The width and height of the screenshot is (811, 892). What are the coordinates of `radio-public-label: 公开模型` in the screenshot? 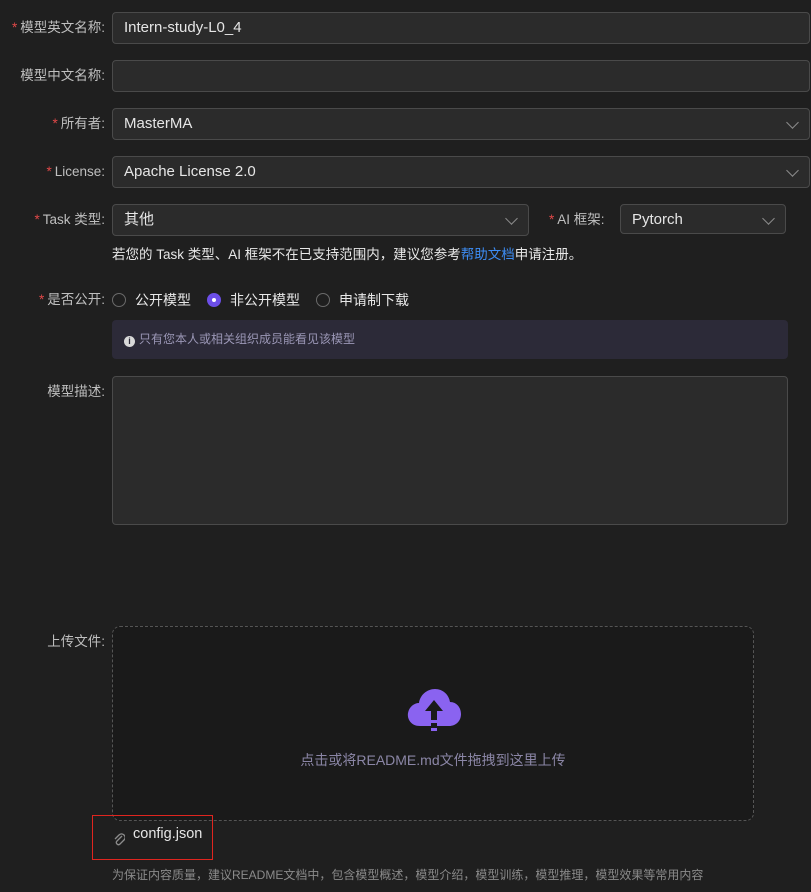 It's located at (163, 300).